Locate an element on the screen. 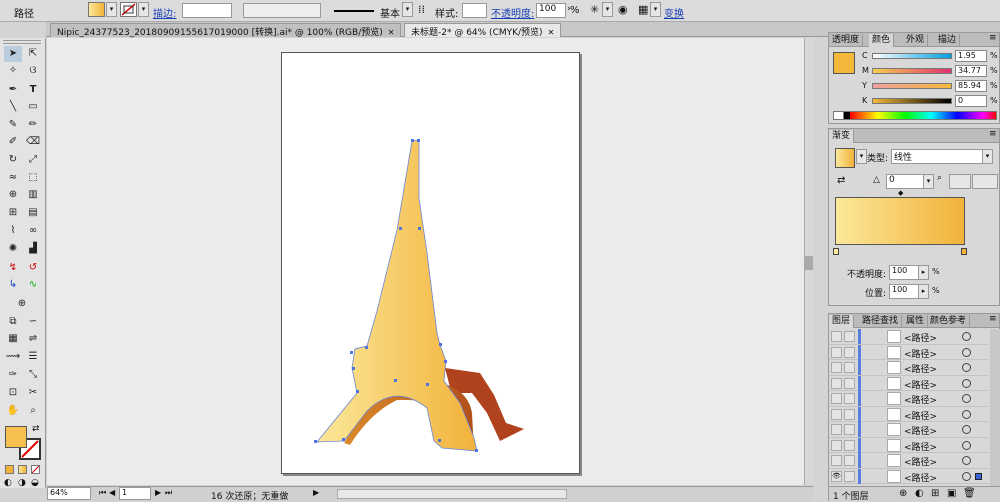 This screenshot has width=1000, height=502. tab-layers: 图层 is located at coordinates (842, 321).